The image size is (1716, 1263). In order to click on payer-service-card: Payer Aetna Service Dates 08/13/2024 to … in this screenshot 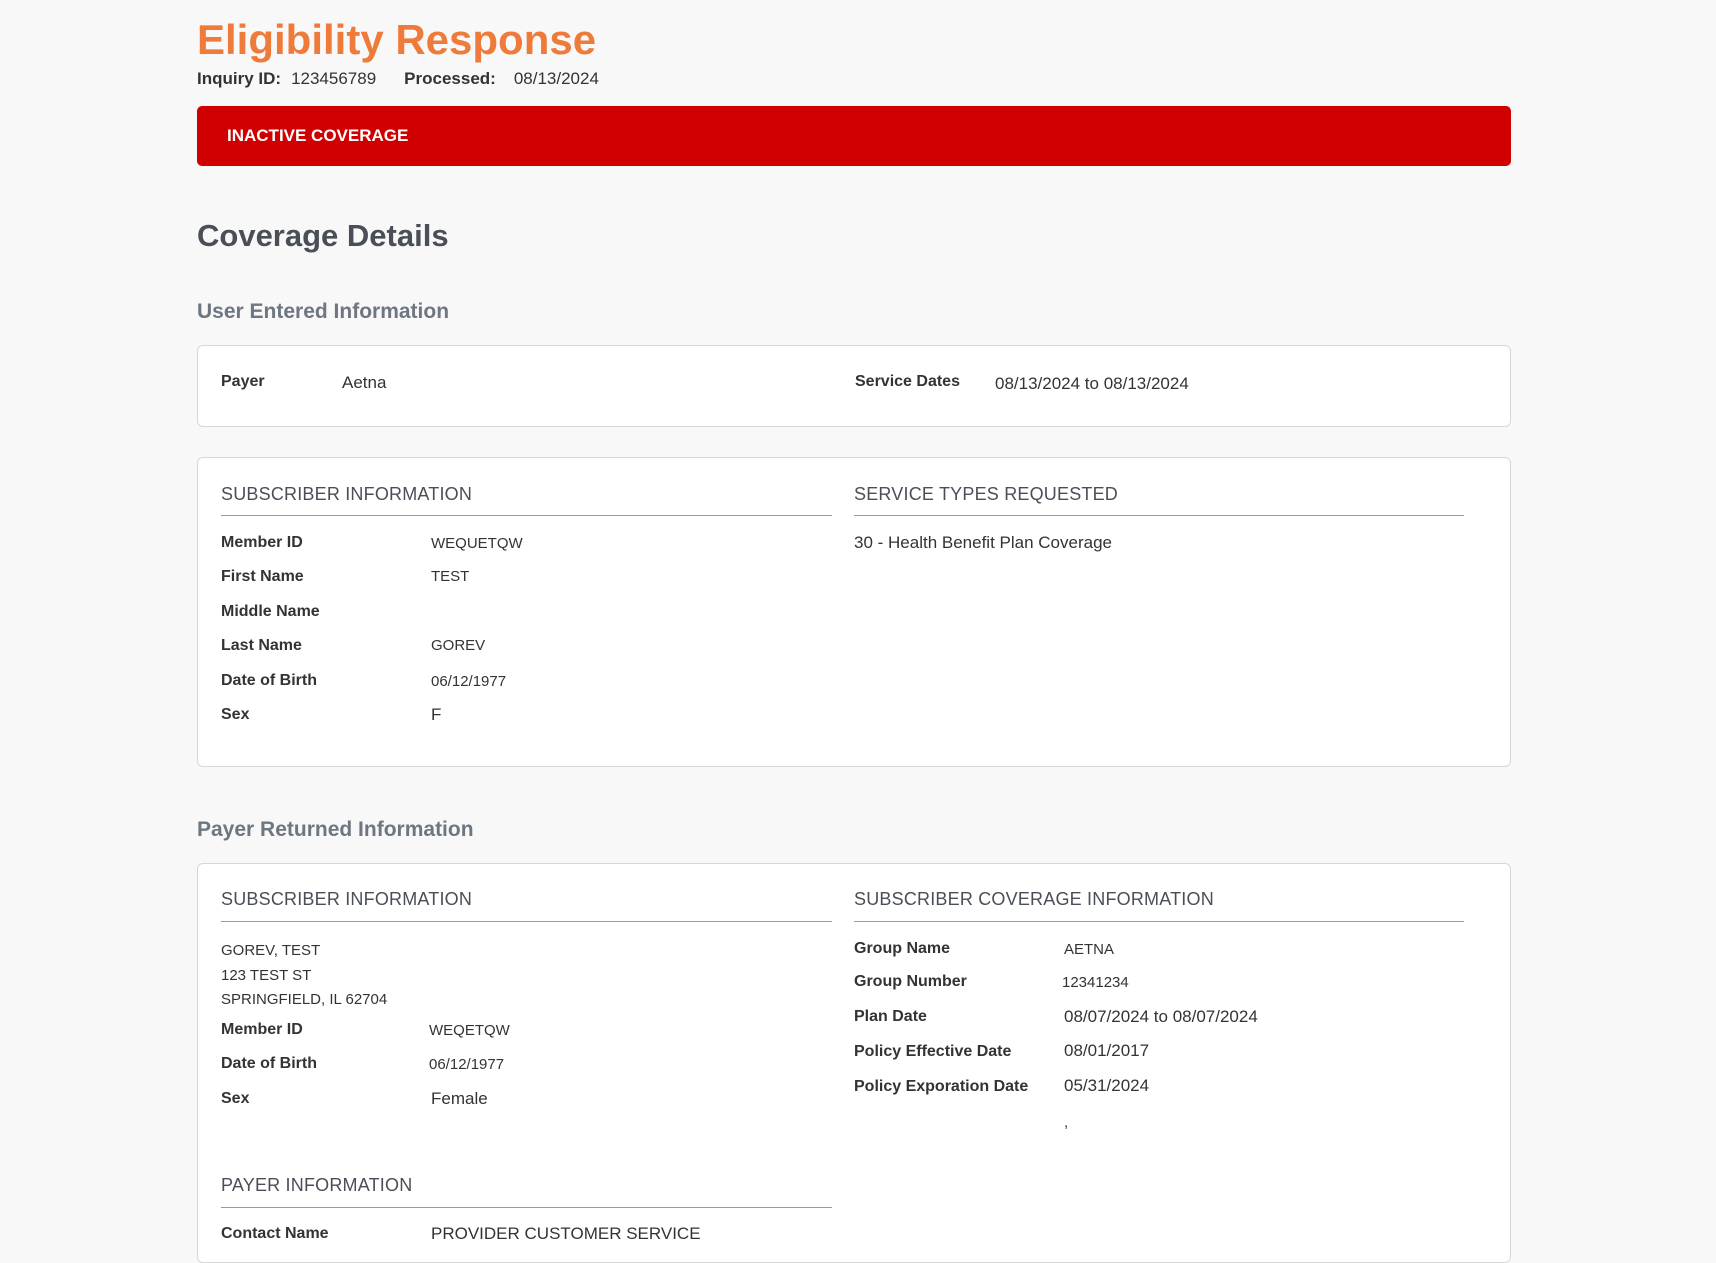, I will do `click(854, 386)`.